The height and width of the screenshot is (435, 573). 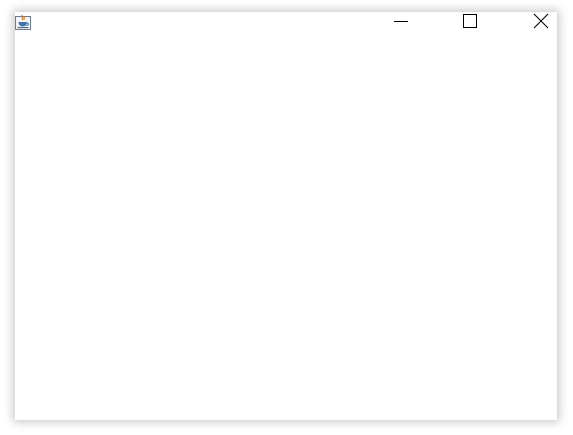 I want to click on maximize-icon, so click(x=470, y=23).